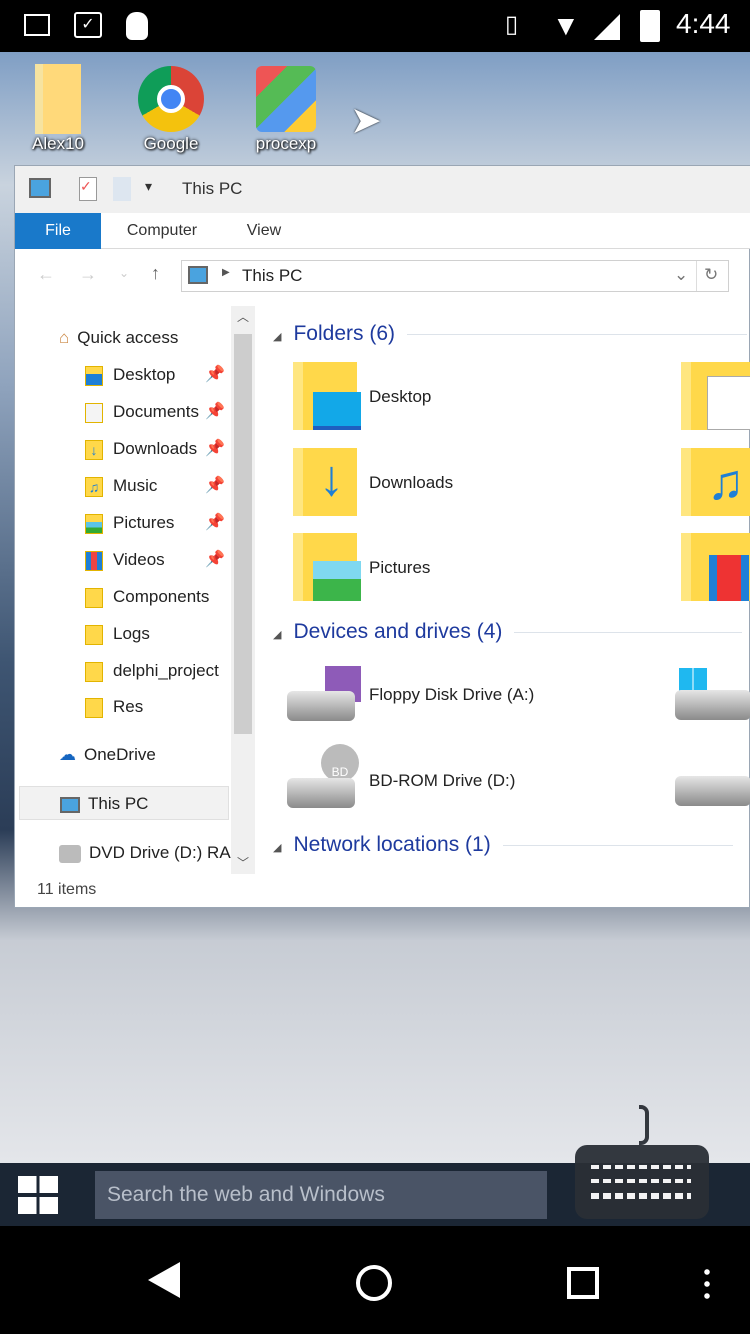 The height and width of the screenshot is (1334, 750). What do you see at coordinates (135, 485) in the screenshot?
I see `nav-label: Music` at bounding box center [135, 485].